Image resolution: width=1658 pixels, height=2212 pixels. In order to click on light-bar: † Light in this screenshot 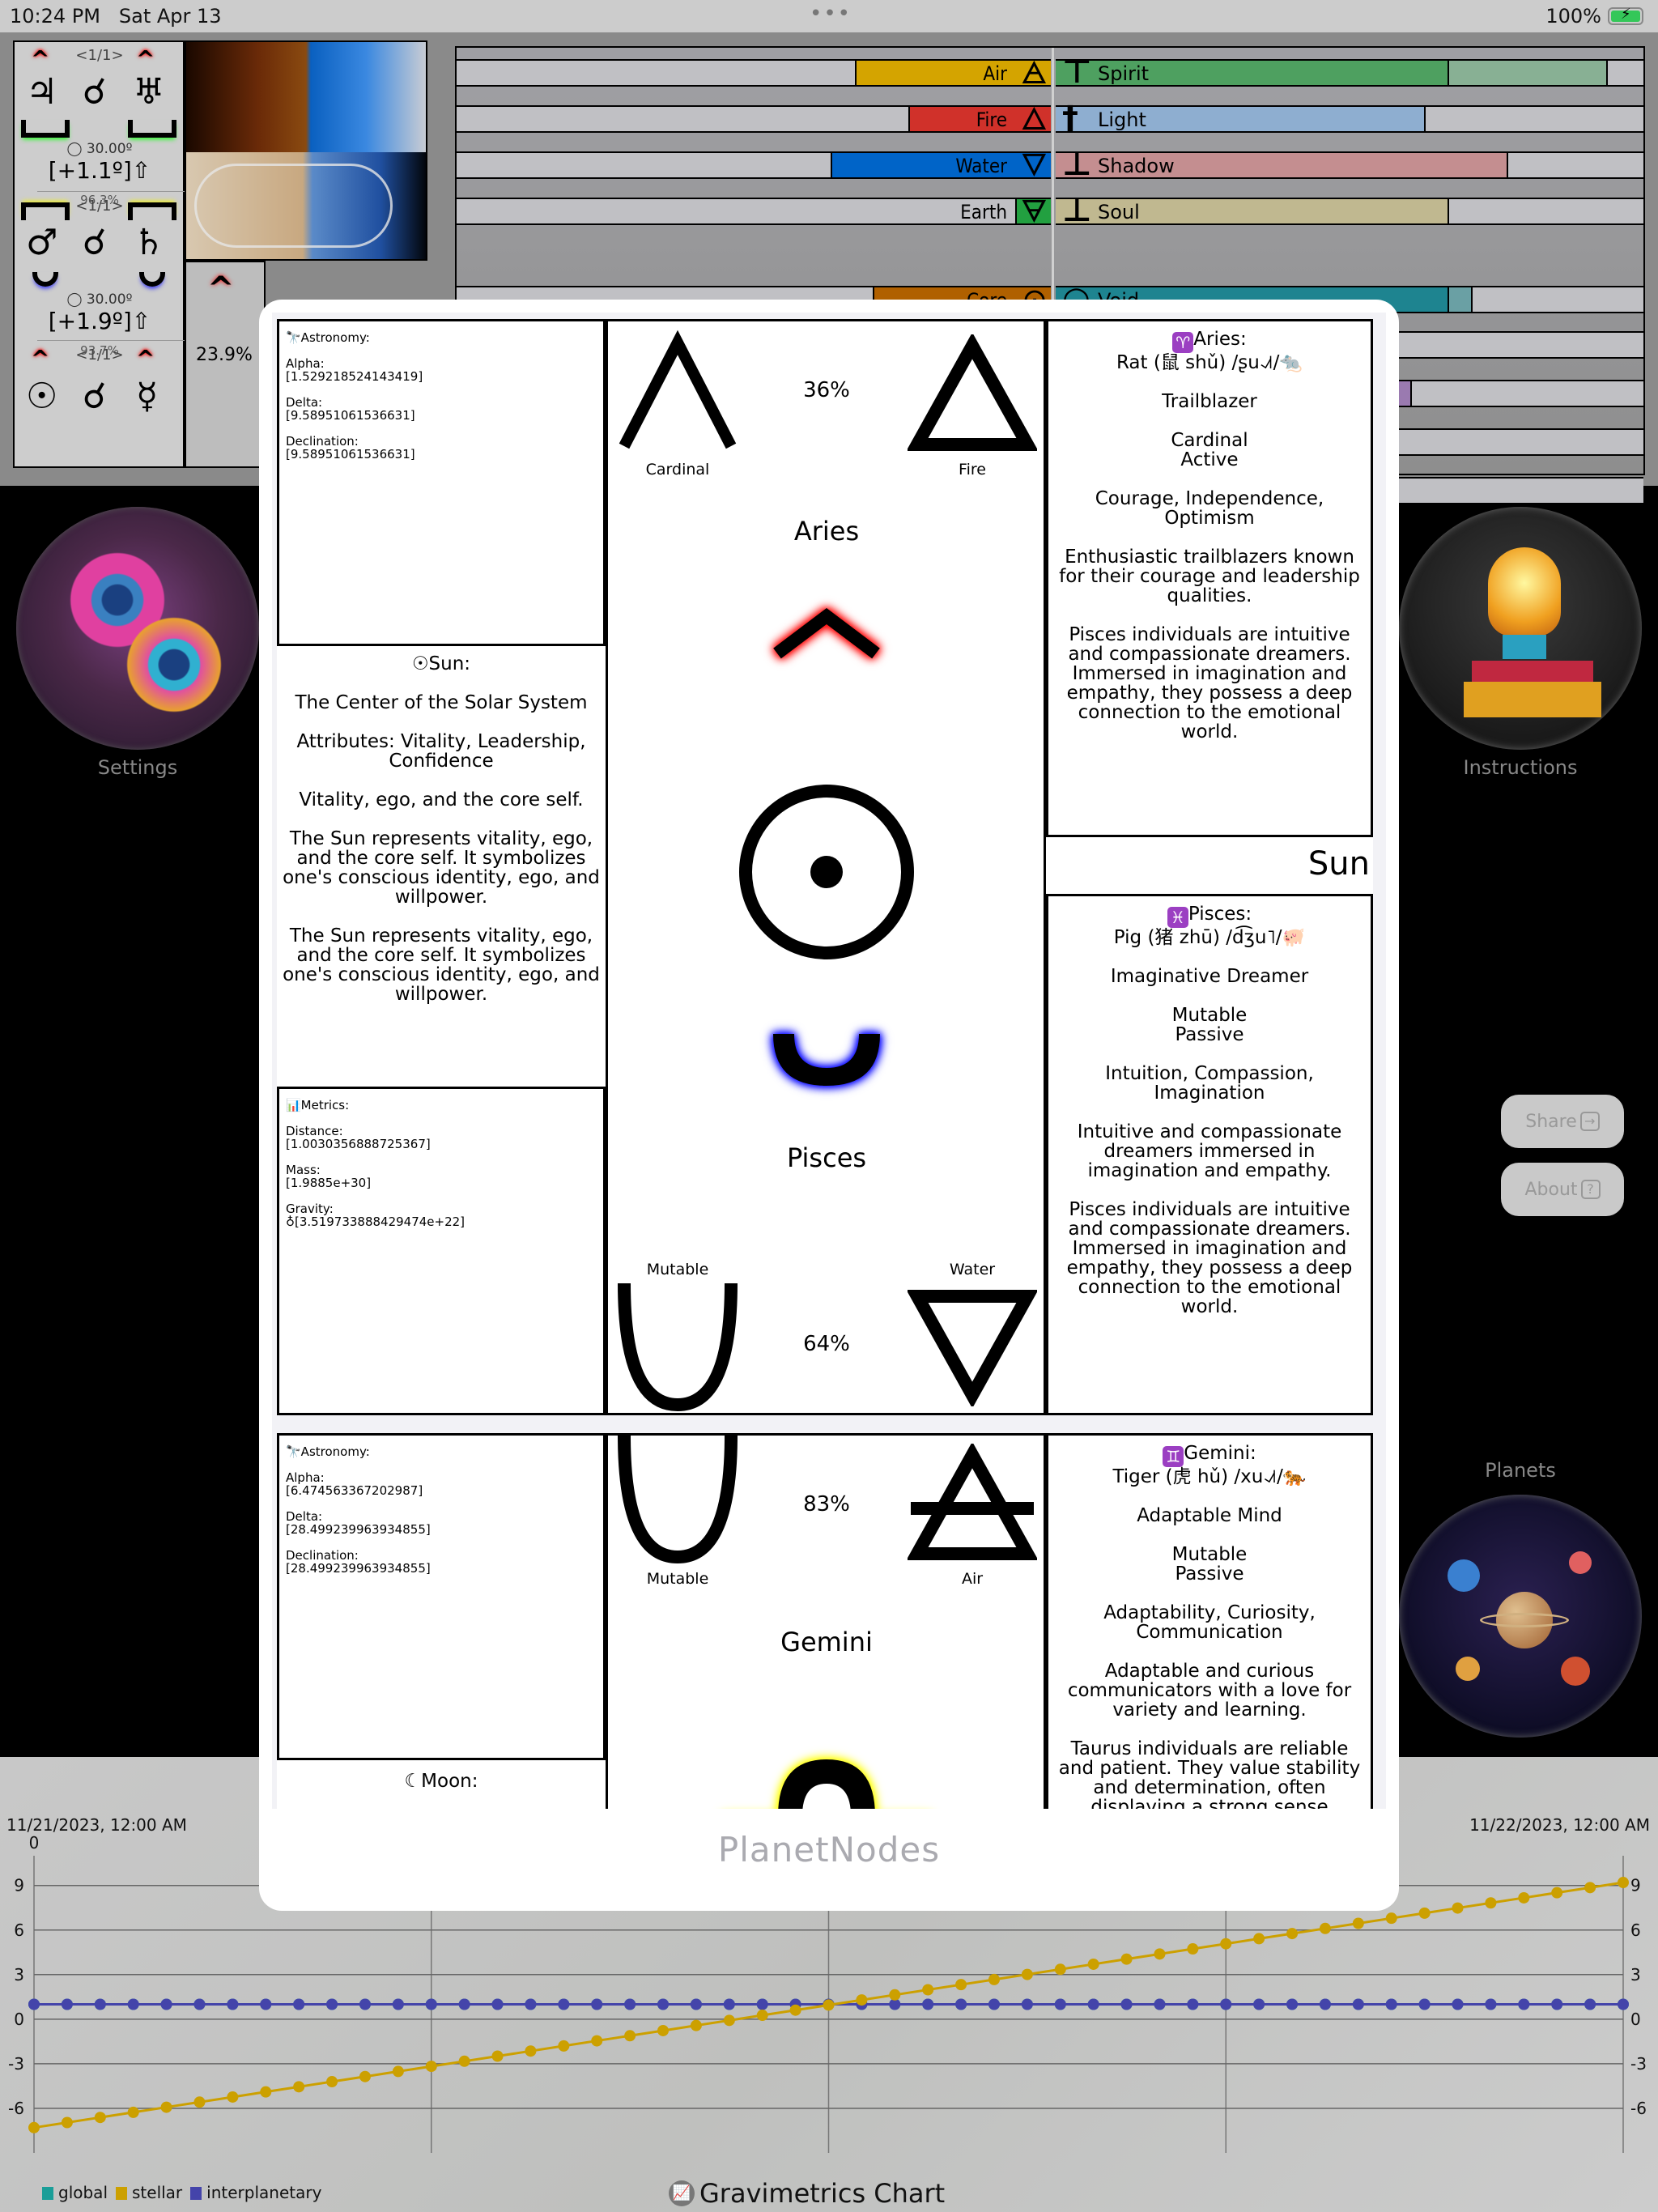, I will do `click(1349, 119)`.